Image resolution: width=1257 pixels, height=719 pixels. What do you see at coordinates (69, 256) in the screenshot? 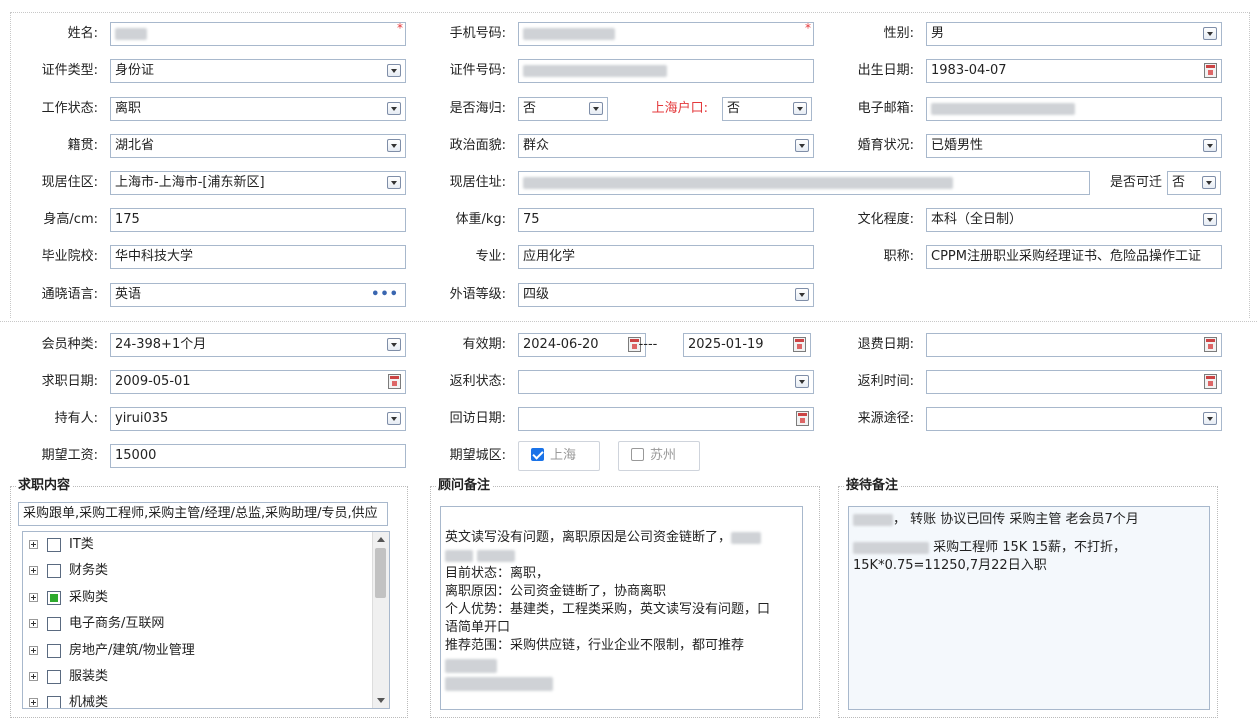
I see `school-label: 毕业院校:` at bounding box center [69, 256].